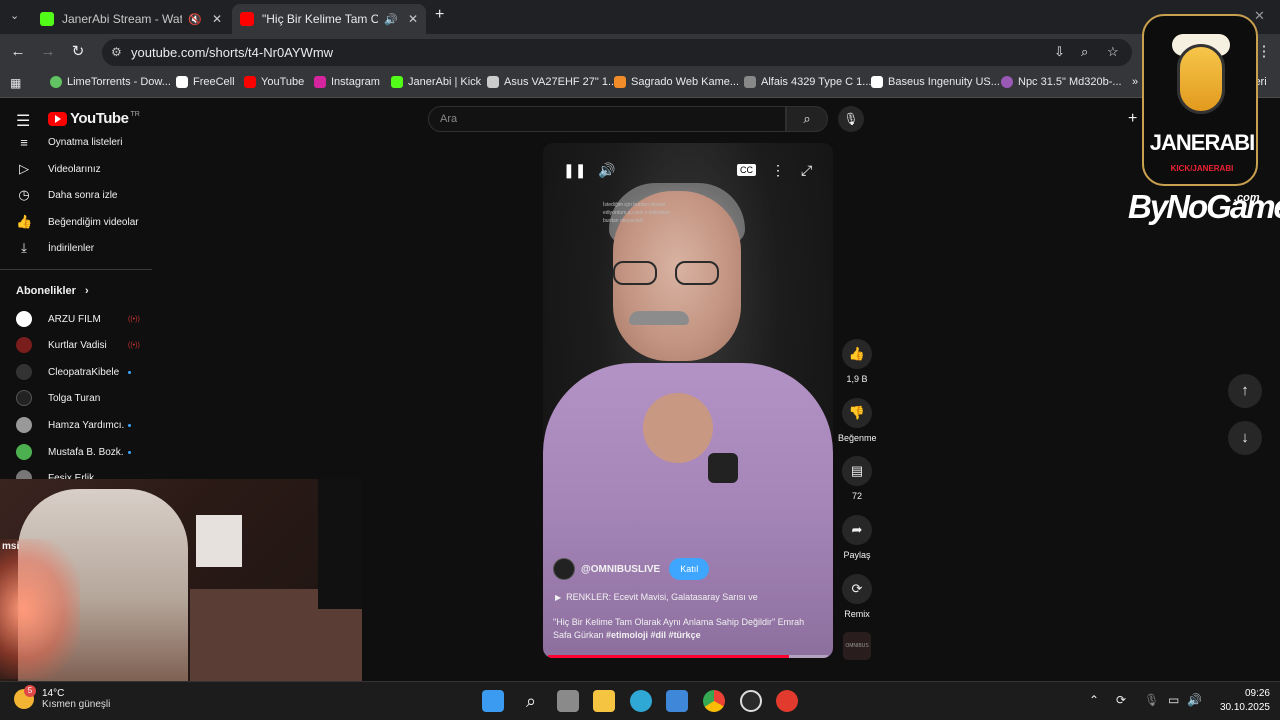 The width and height of the screenshot is (1280, 720). Describe the element at coordinates (493, 701) in the screenshot. I see `windows-start-icon` at that location.